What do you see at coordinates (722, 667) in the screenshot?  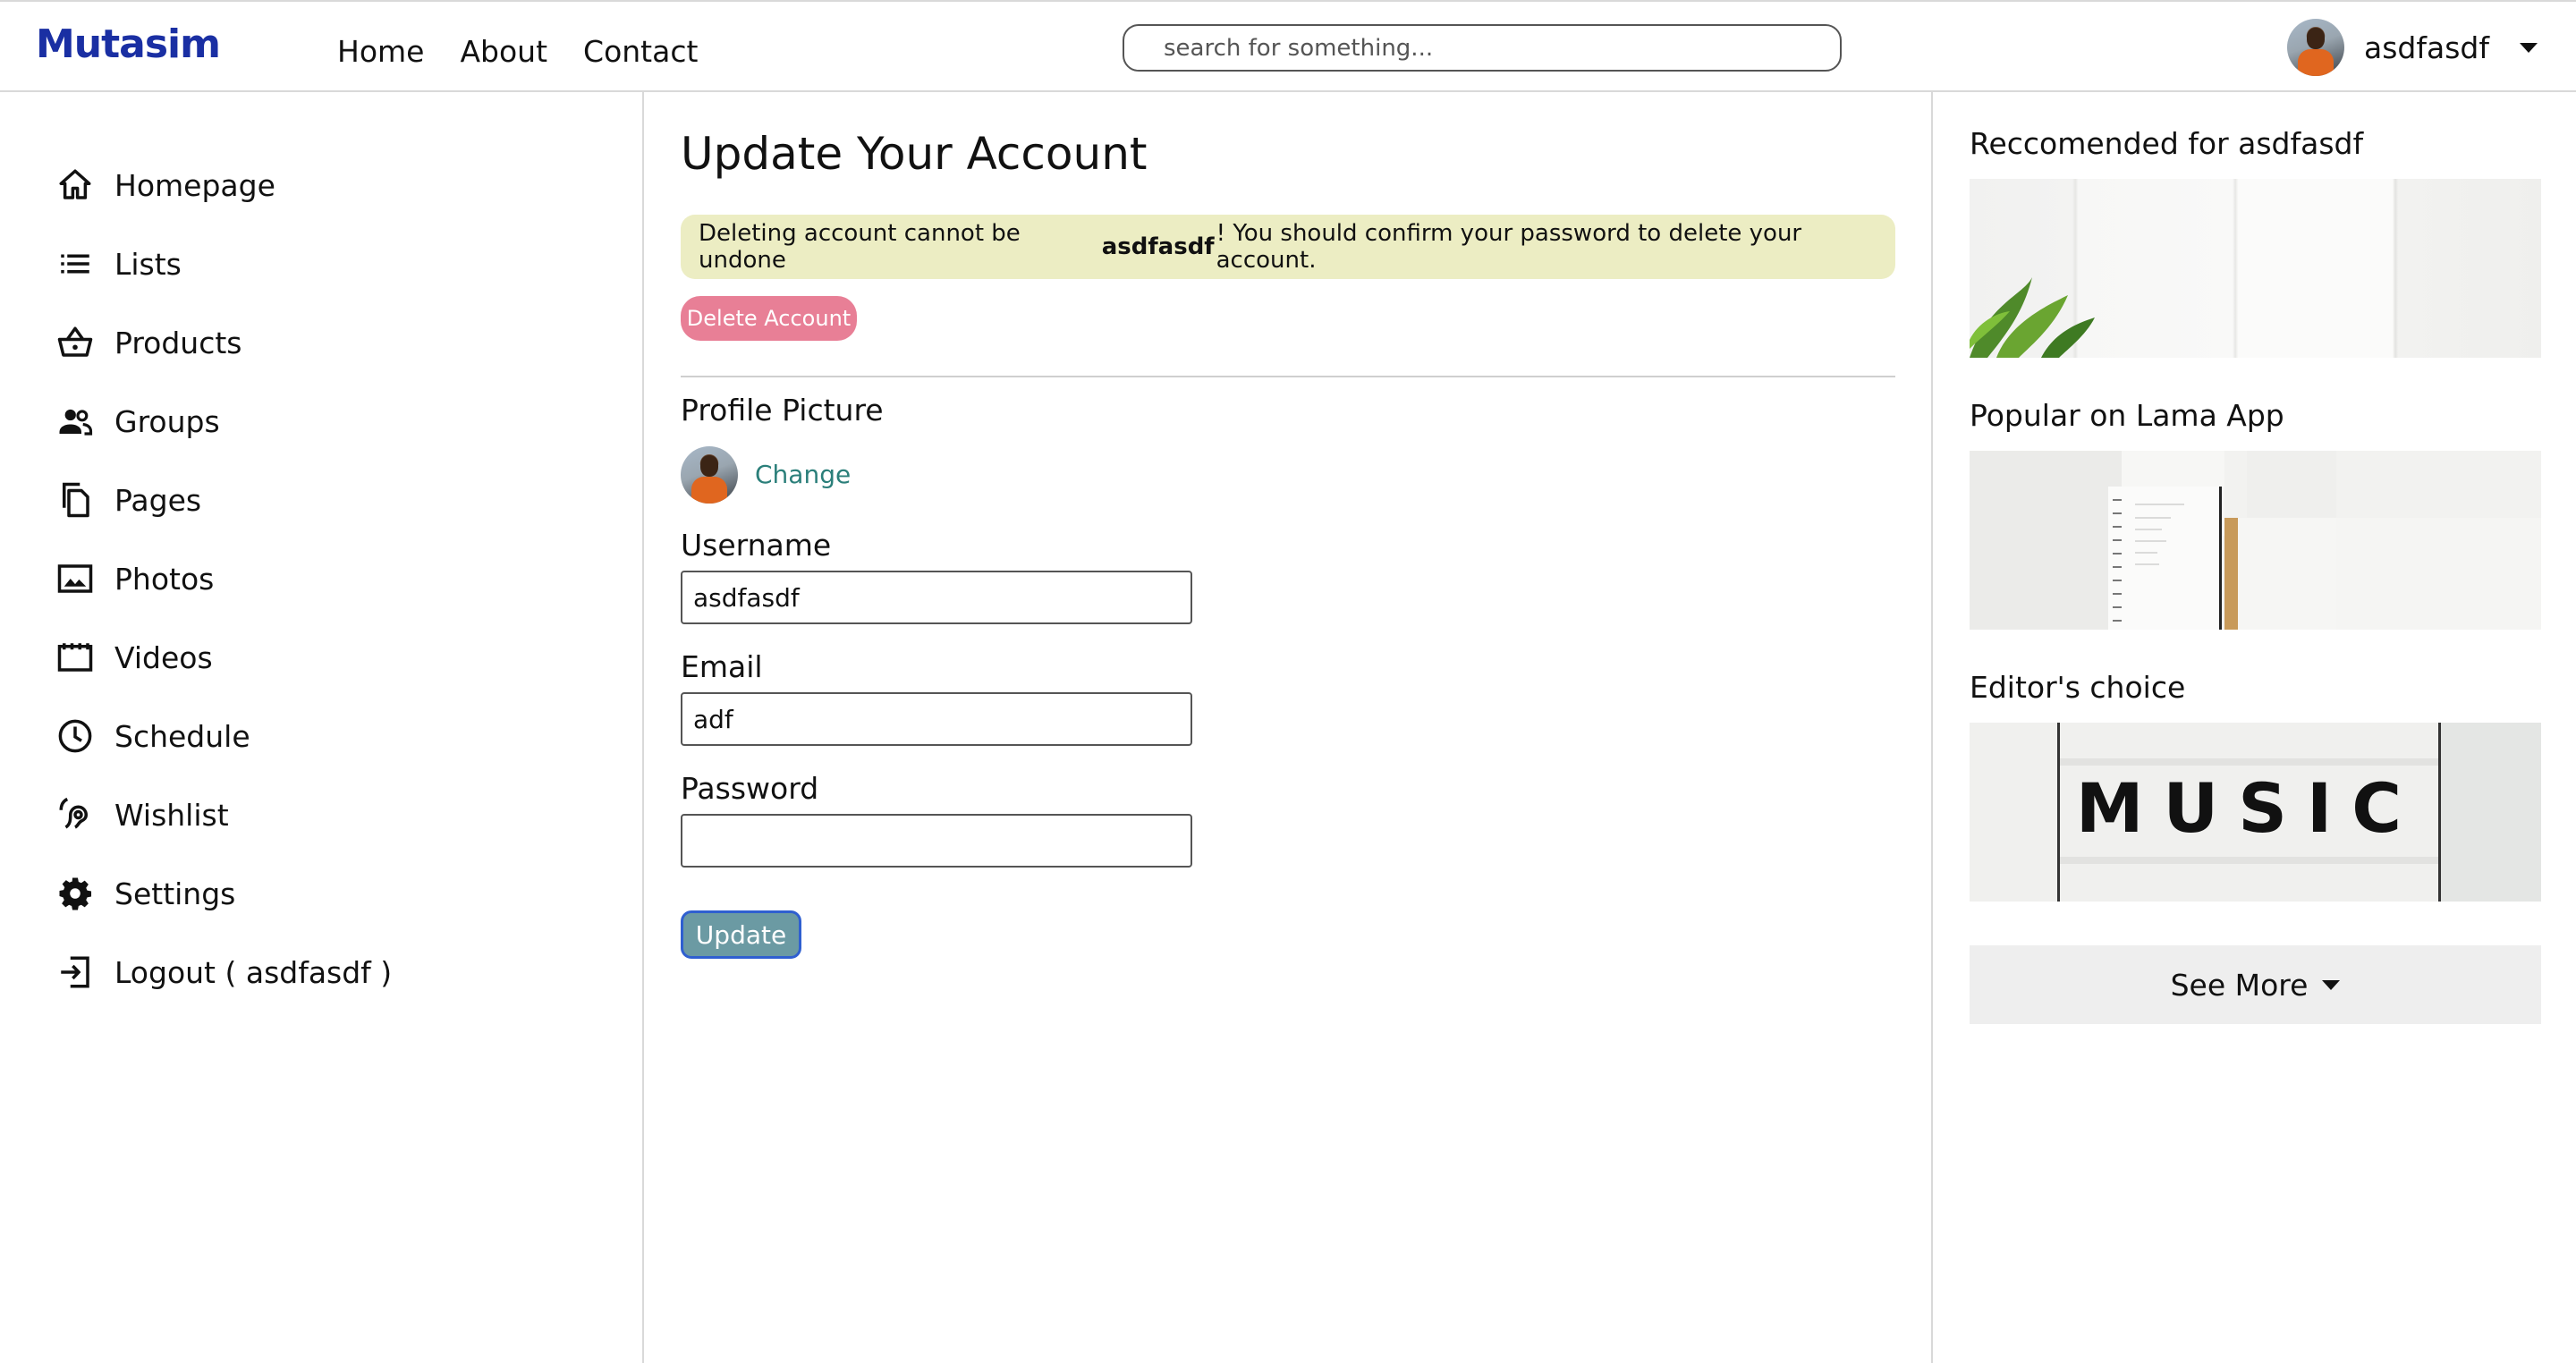 I see `email-label: Email` at bounding box center [722, 667].